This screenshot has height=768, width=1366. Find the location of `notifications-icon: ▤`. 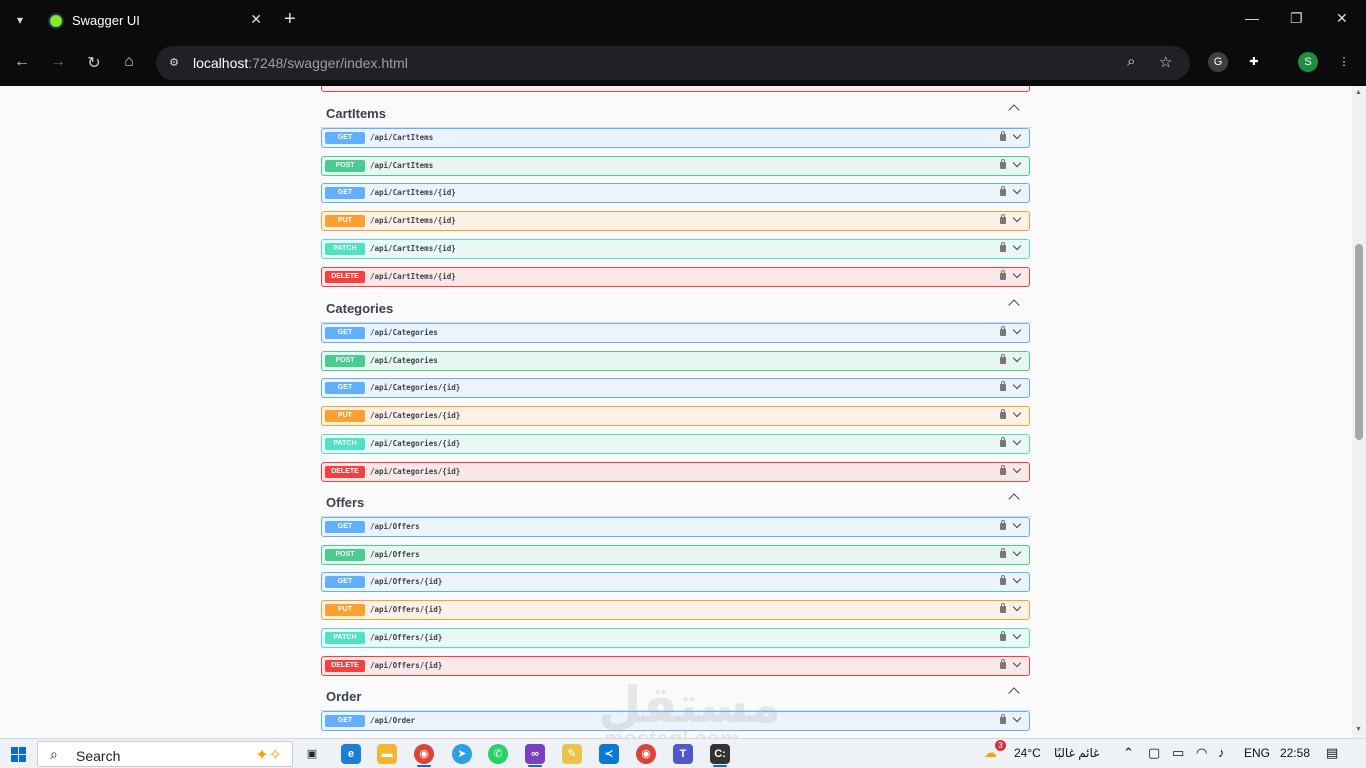

notifications-icon: ▤ is located at coordinates (1332, 753).